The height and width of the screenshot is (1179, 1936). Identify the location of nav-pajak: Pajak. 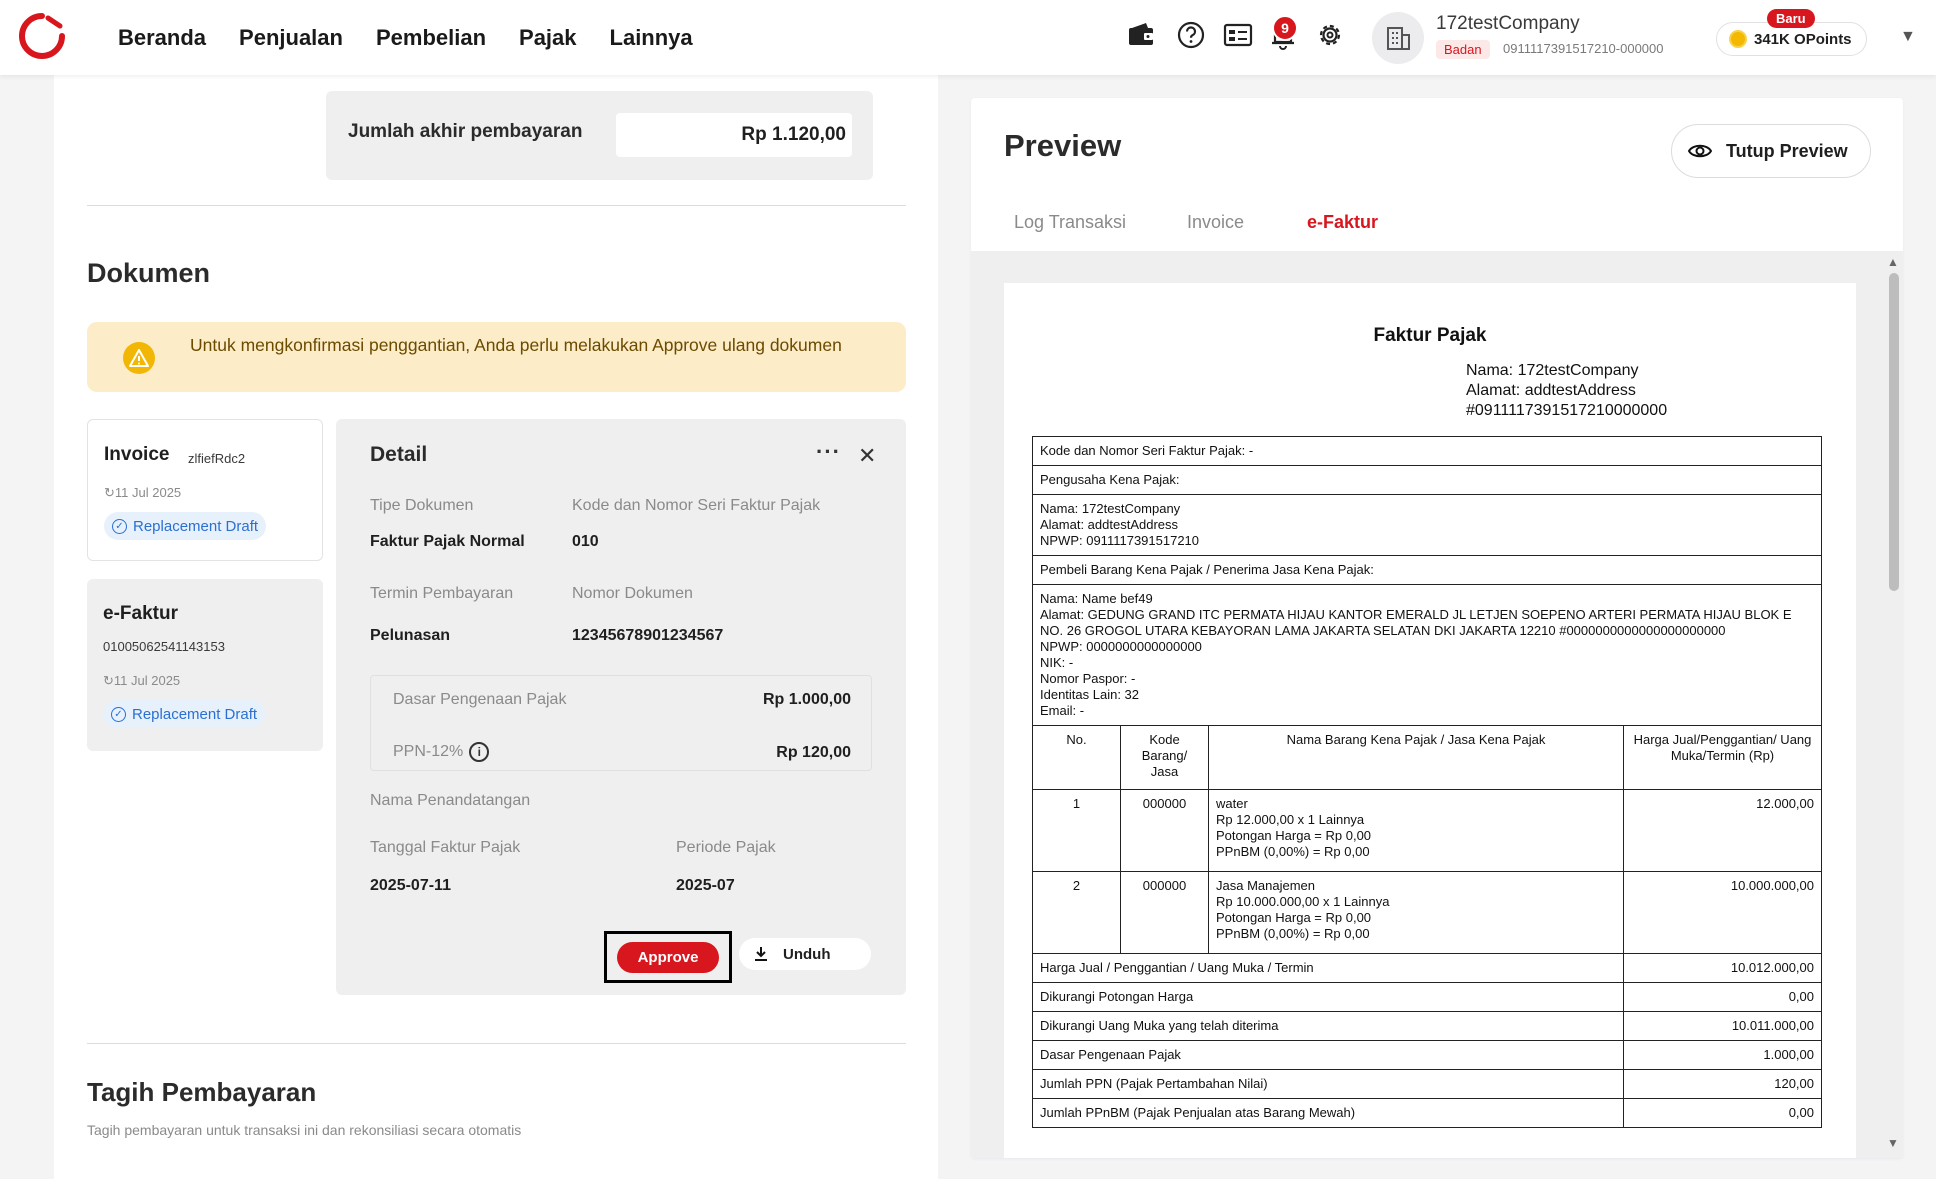
(548, 38).